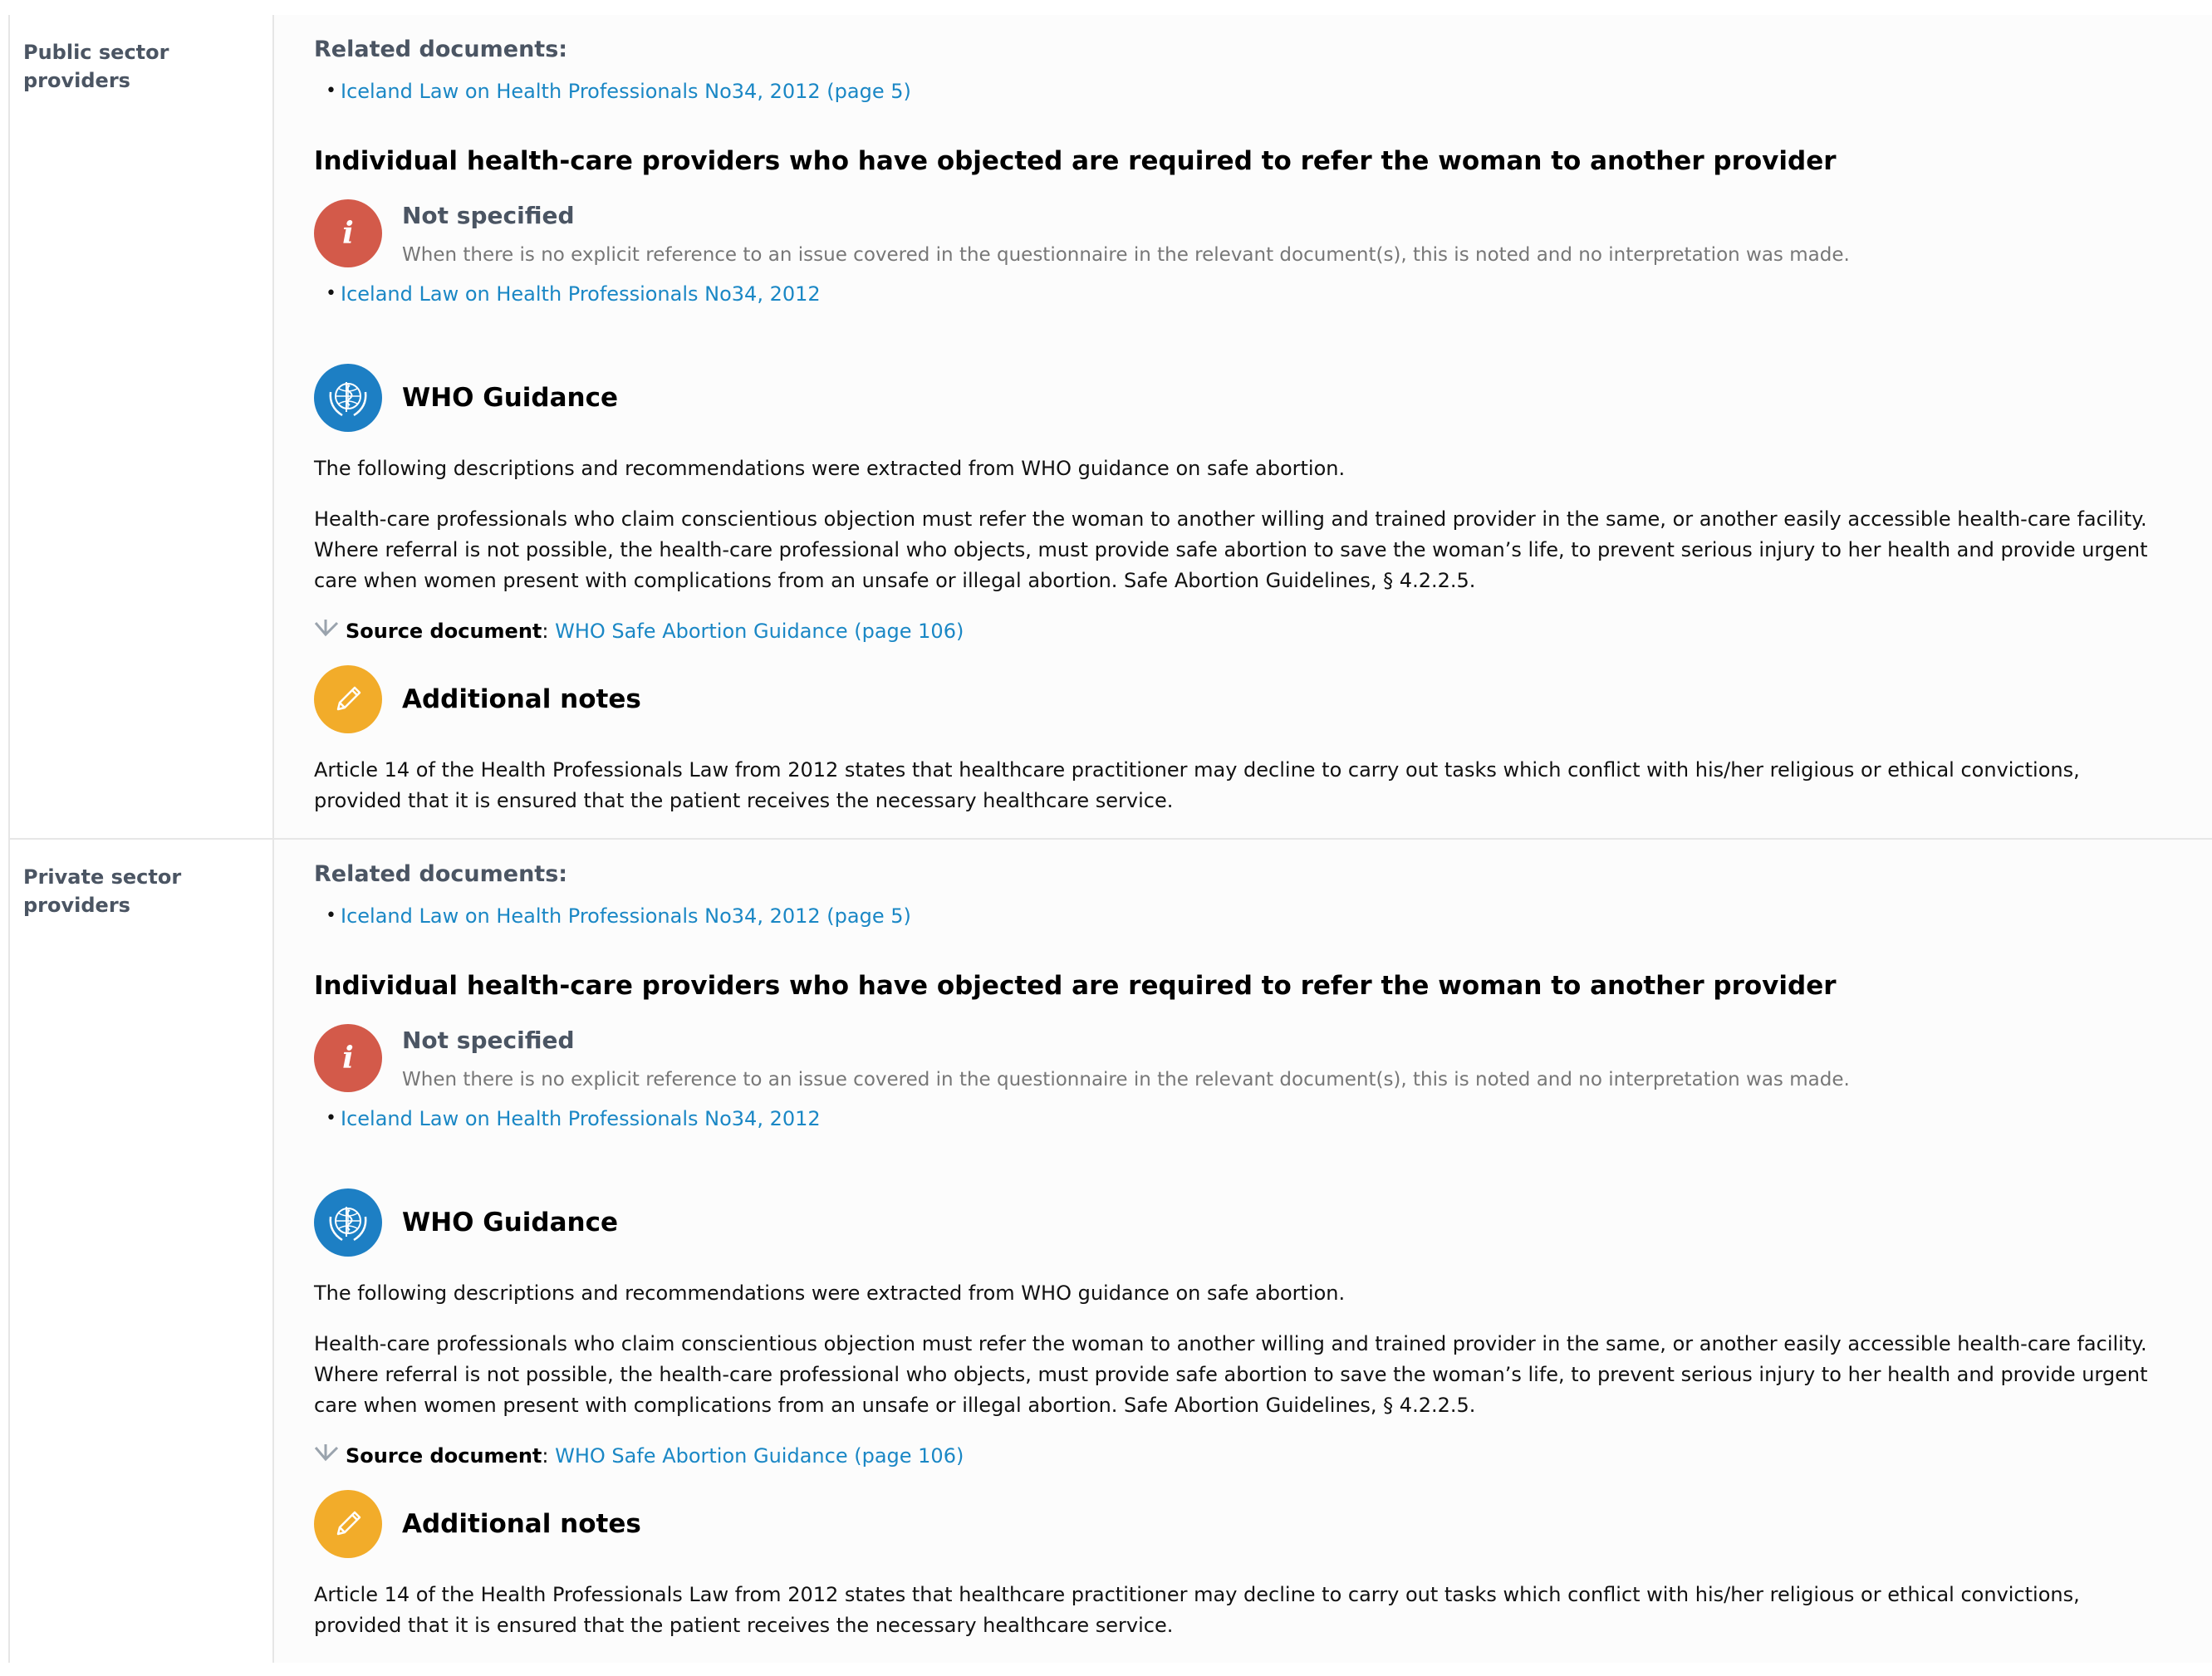 This screenshot has width=2212, height=1676. Describe the element at coordinates (142, 427) in the screenshot. I see `row-label-cell: Public sector providers` at that location.